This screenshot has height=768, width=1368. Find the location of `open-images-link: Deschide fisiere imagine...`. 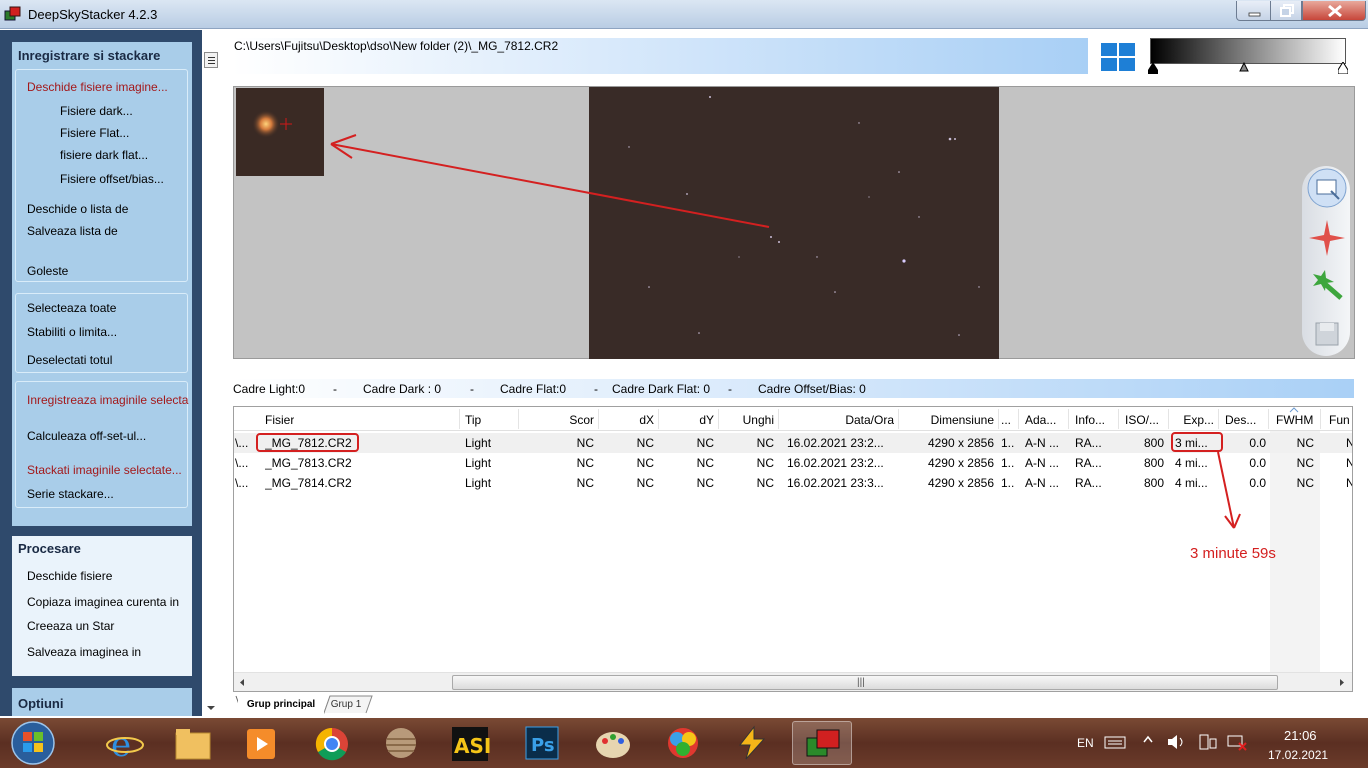

open-images-link: Deschide fisiere imagine... is located at coordinates (97, 87).